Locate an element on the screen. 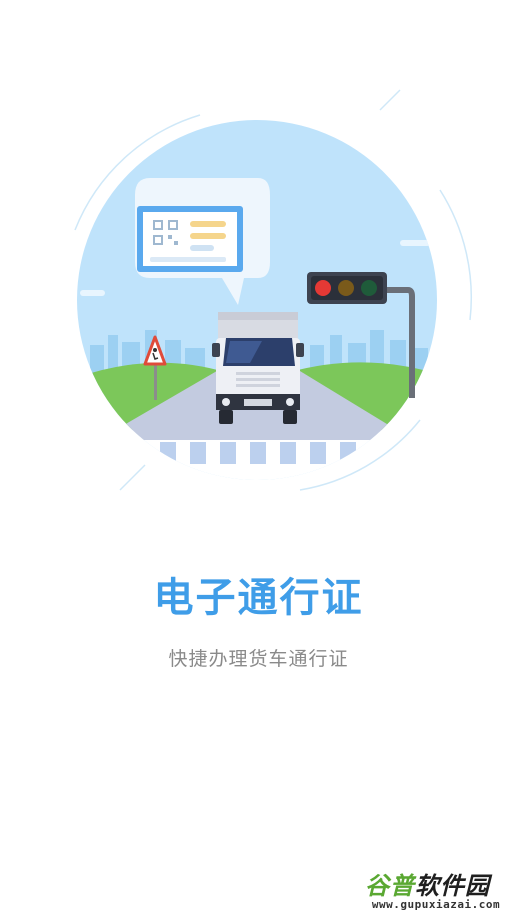 The width and height of the screenshot is (517, 920). watermark-logo-part2: 软件园 is located at coordinates (452, 886).